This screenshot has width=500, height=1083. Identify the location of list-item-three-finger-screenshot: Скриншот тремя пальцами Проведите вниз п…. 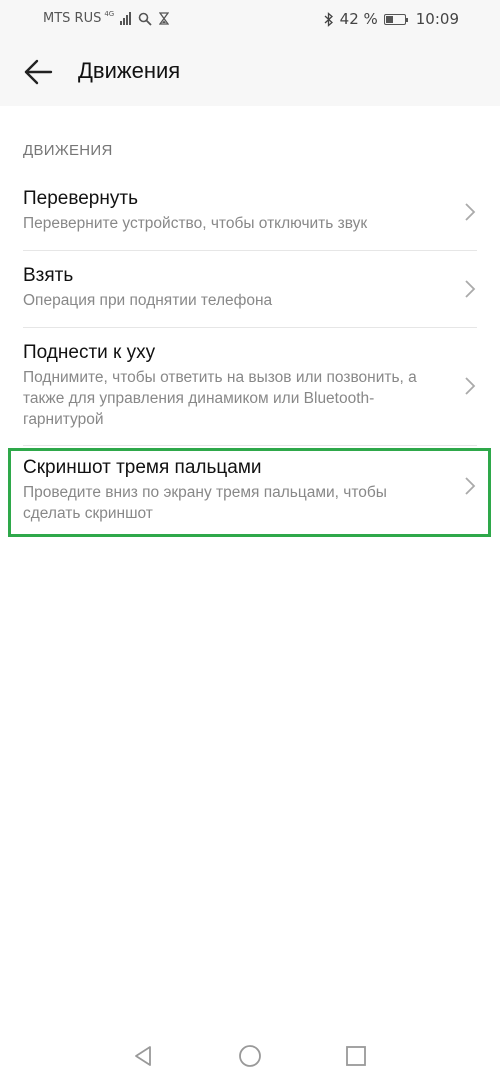
(250, 492).